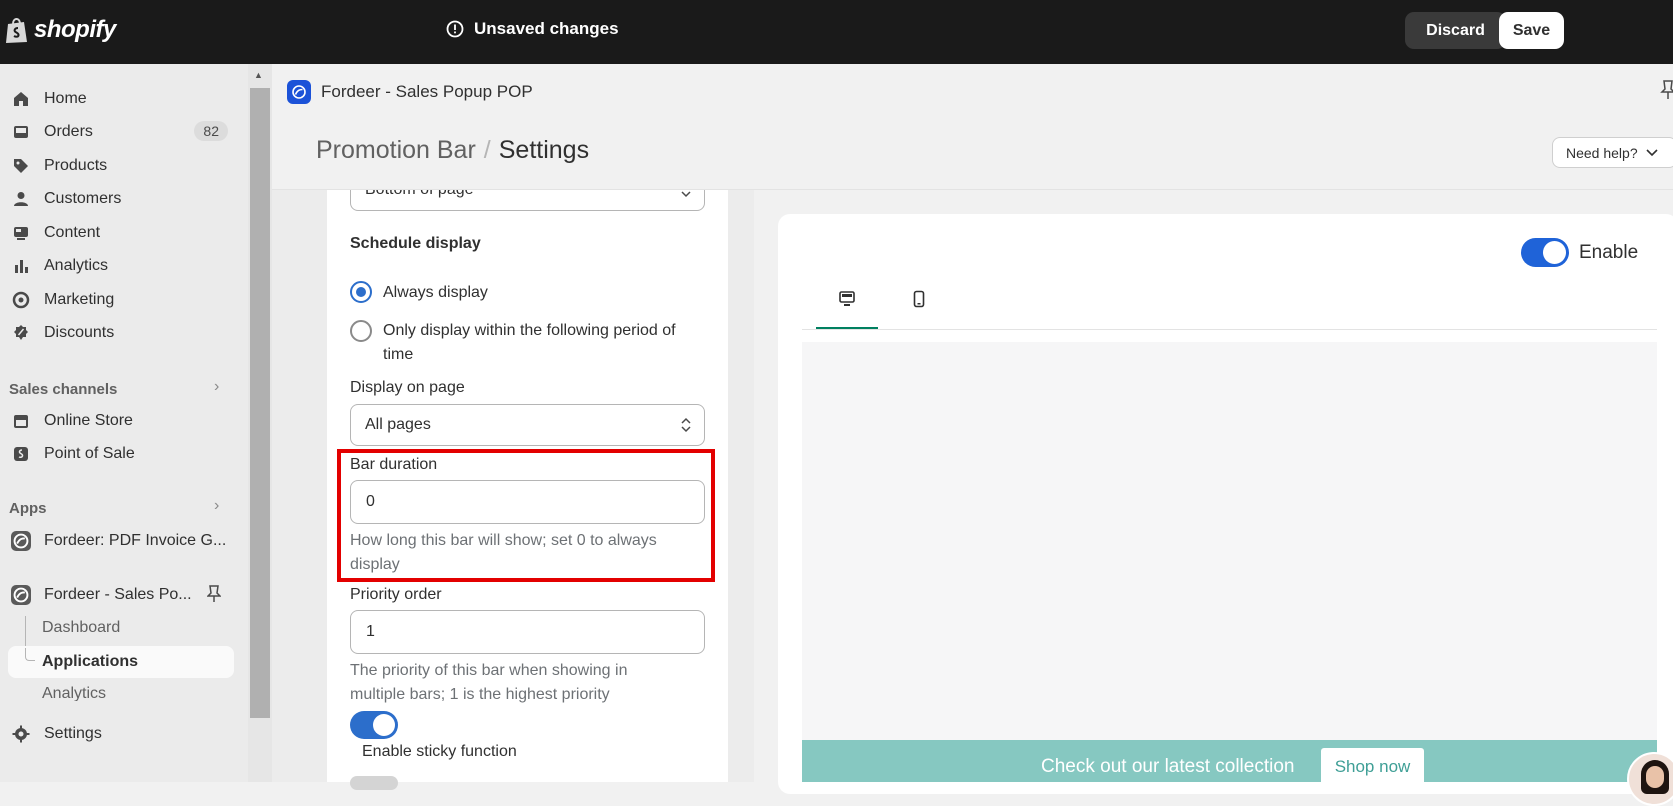  Describe the element at coordinates (836, 32) in the screenshot. I see `top-bar: shopify Unsaved changes Discard Save` at that location.